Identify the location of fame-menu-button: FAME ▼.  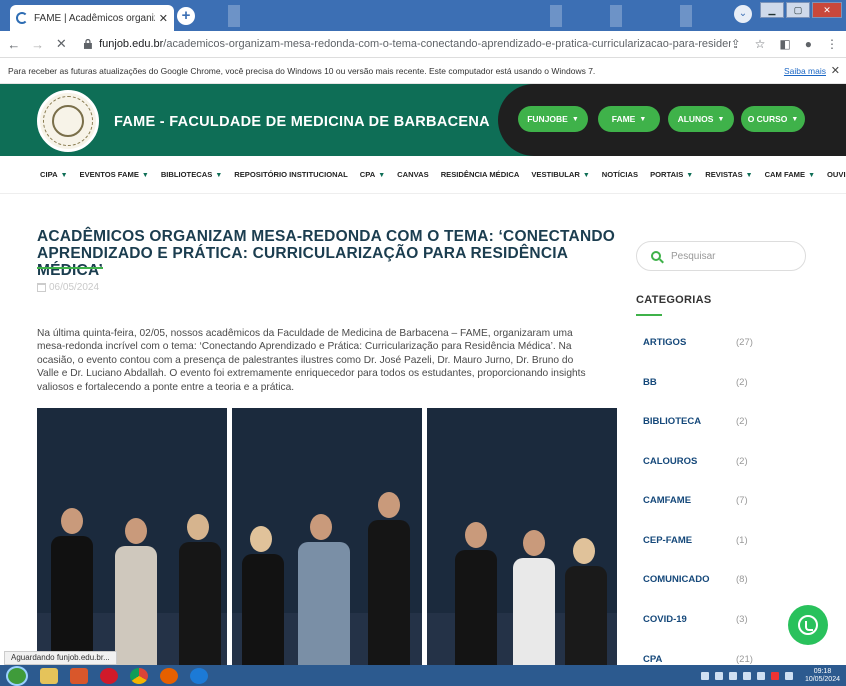
(629, 119).